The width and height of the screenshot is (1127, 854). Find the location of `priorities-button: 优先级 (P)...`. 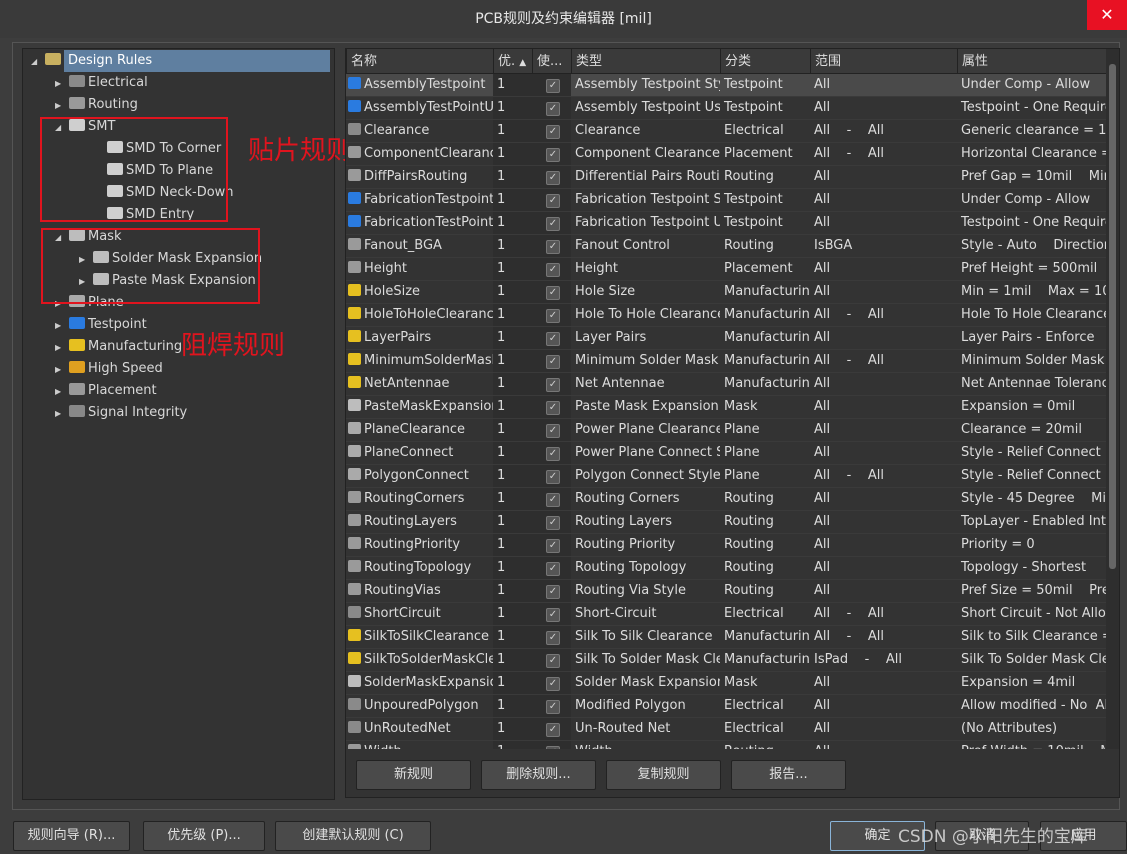

priorities-button: 优先级 (P)... is located at coordinates (204, 836).